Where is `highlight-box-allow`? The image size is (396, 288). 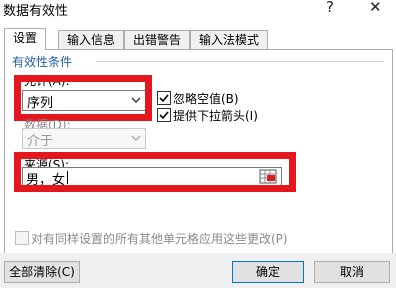 highlight-box-allow is located at coordinates (83, 98).